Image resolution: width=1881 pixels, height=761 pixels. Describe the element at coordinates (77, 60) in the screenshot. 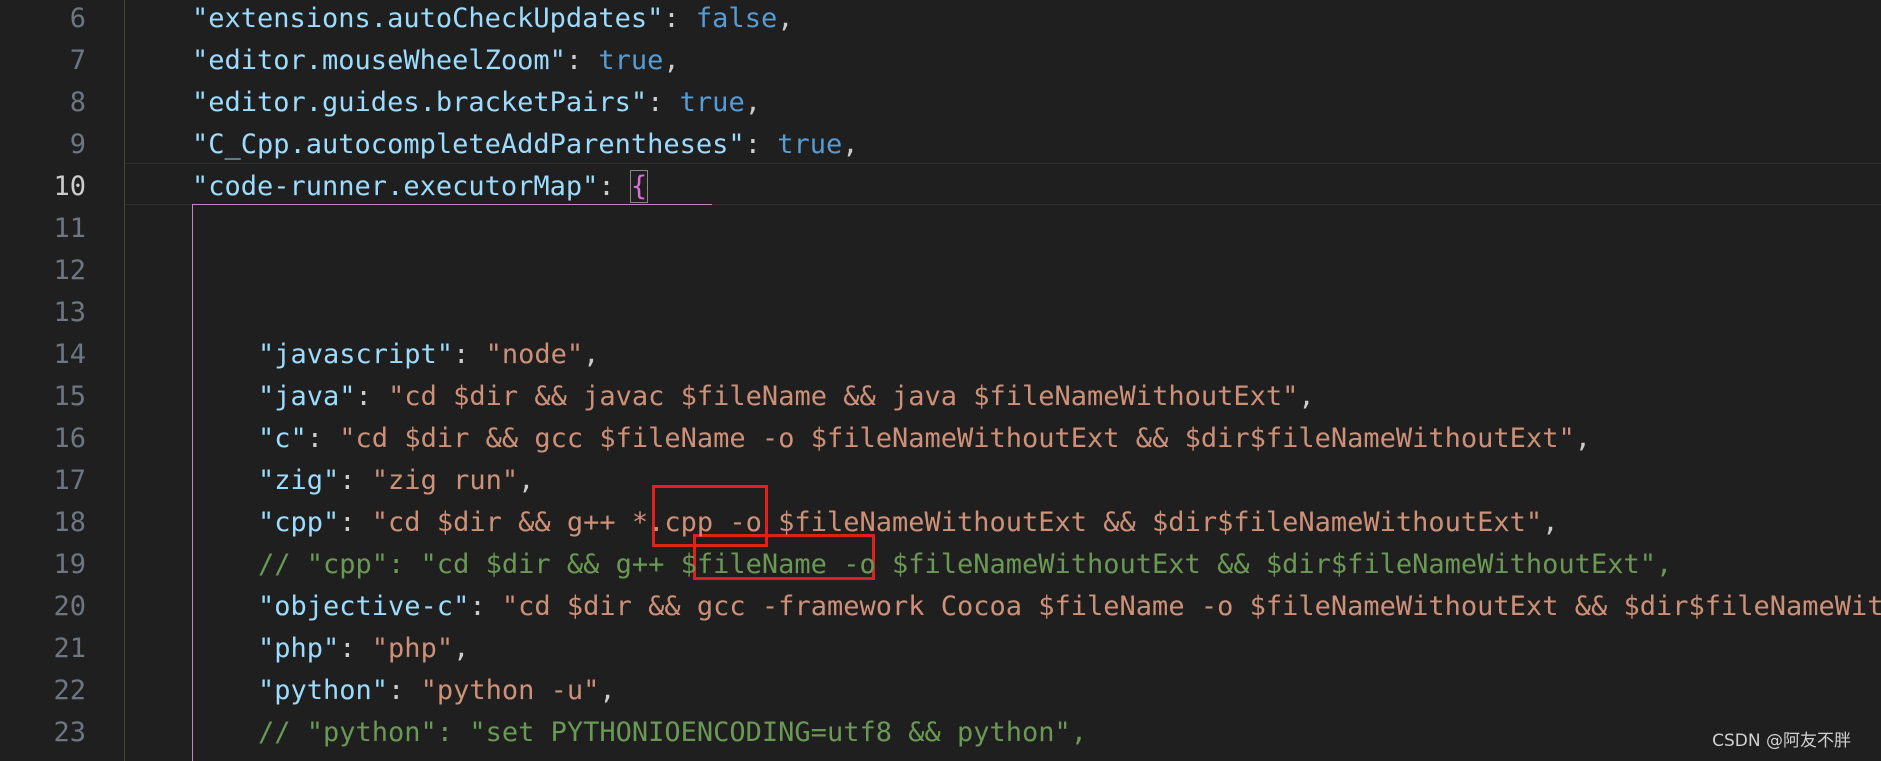

I see `line-number: 7` at that location.